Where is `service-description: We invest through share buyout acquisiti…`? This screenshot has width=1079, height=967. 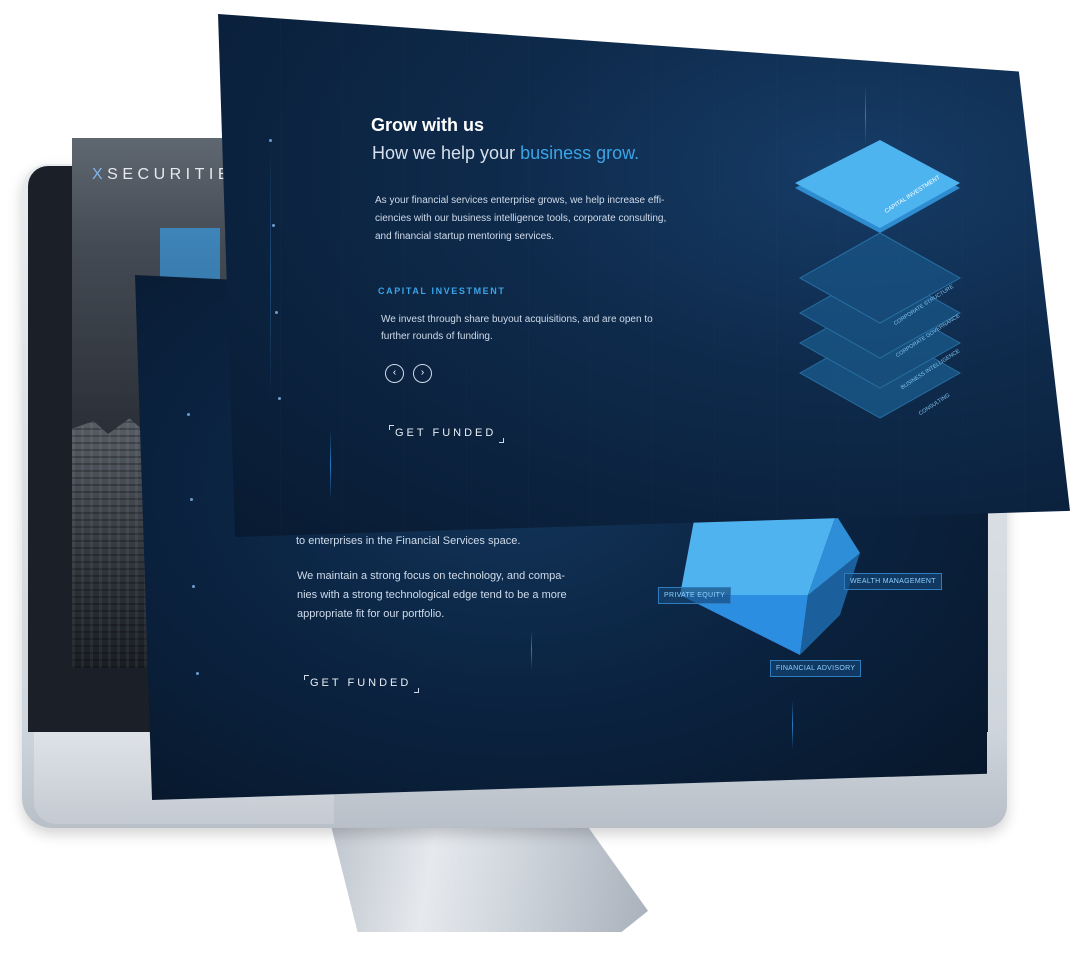 service-description: We invest through share buyout acquisiti… is located at coordinates (526, 328).